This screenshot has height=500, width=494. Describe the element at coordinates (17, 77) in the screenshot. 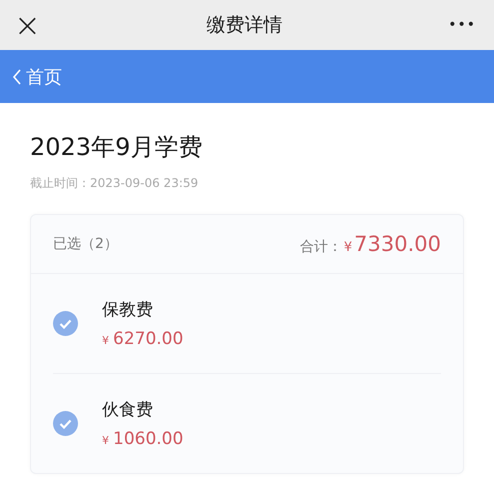

I see `chevron-left-icon` at that location.